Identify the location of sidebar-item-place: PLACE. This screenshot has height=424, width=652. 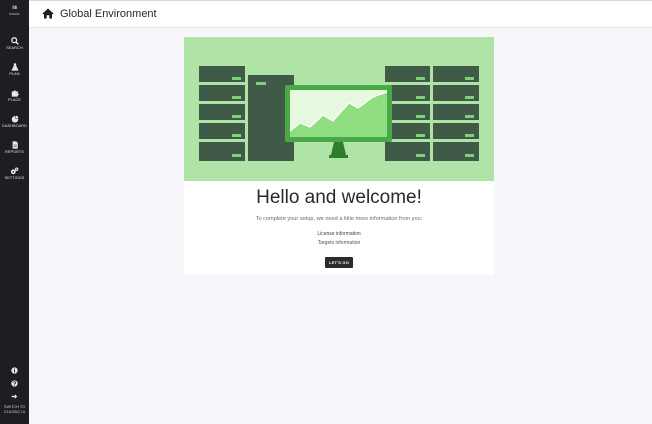
(14, 96).